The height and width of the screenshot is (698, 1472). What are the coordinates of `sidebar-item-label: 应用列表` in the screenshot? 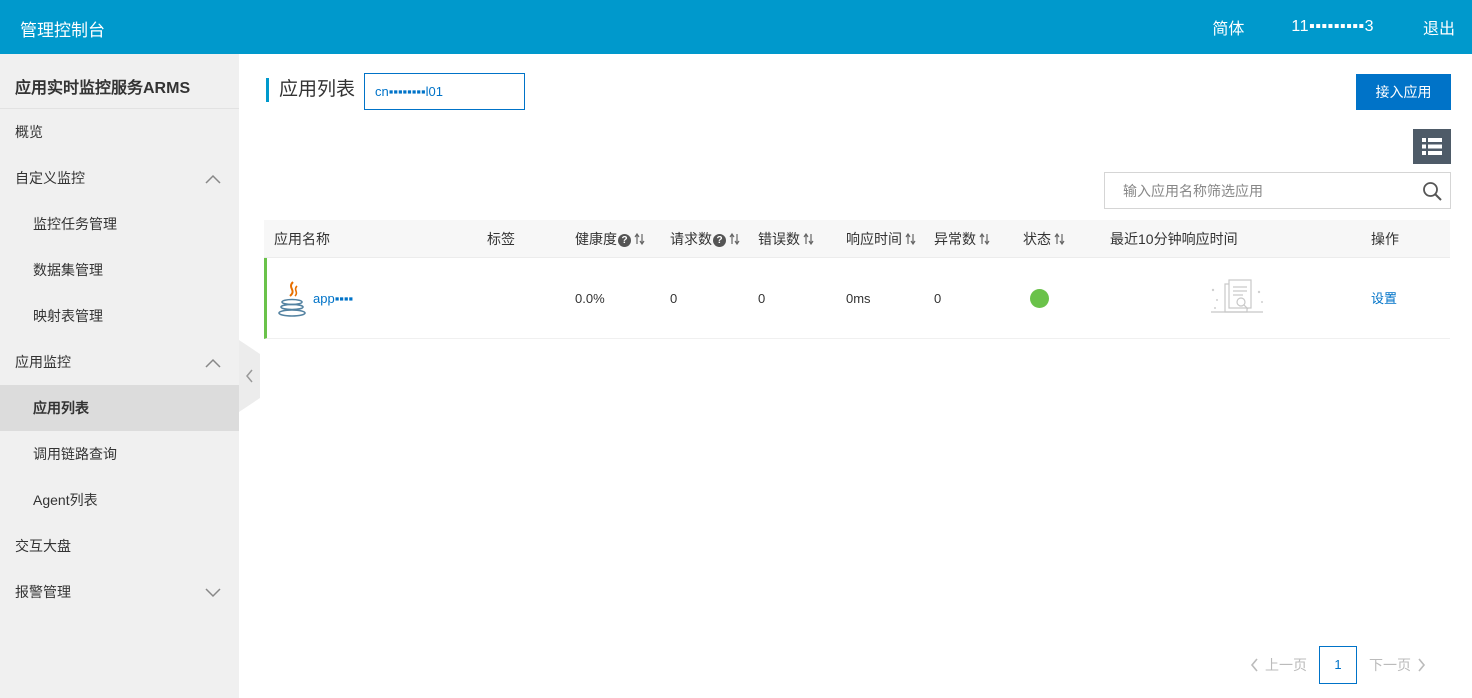 It's located at (61, 408).